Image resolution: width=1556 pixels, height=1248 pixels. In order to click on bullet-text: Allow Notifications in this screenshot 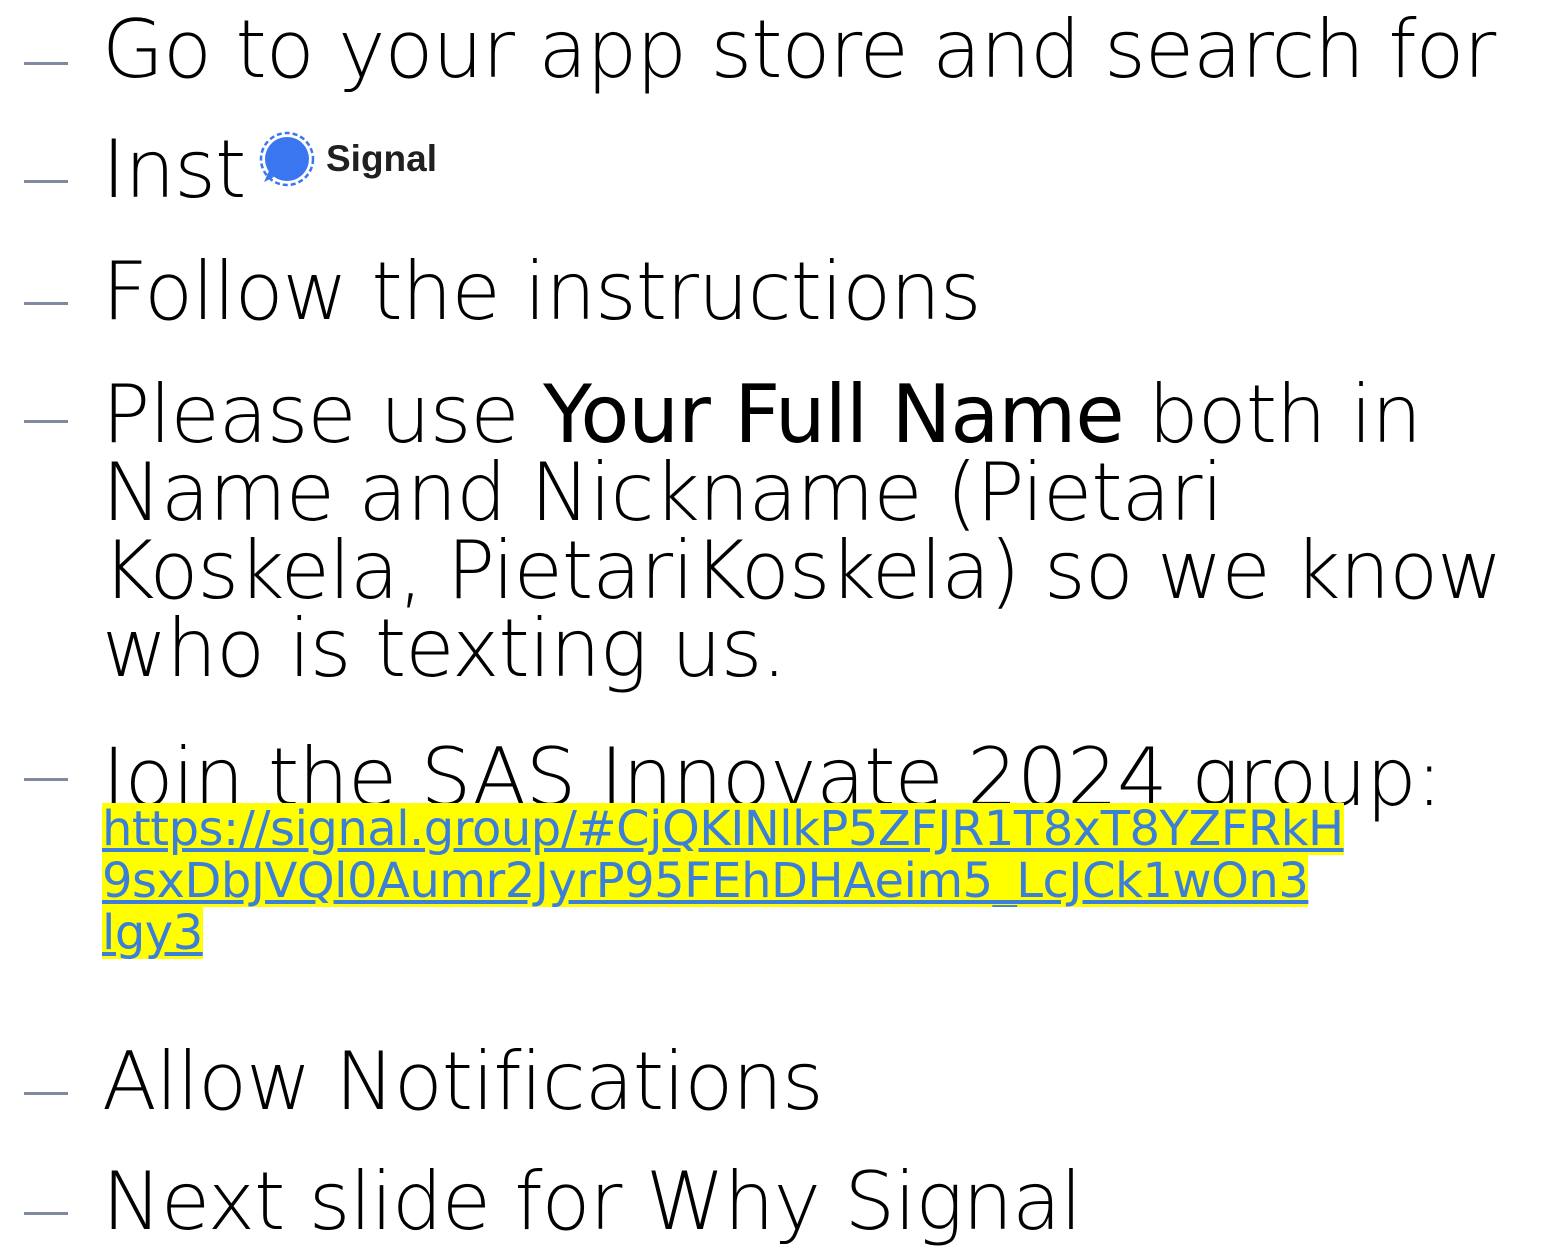, I will do `click(463, 1081)`.